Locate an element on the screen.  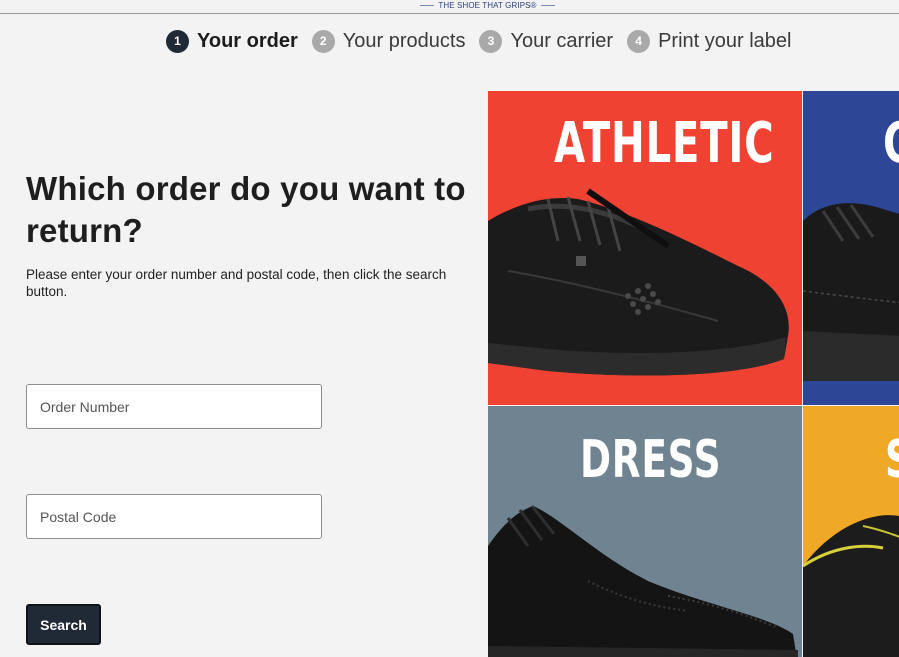
step-your-carrier: 3 Your carrier is located at coordinates (546, 41).